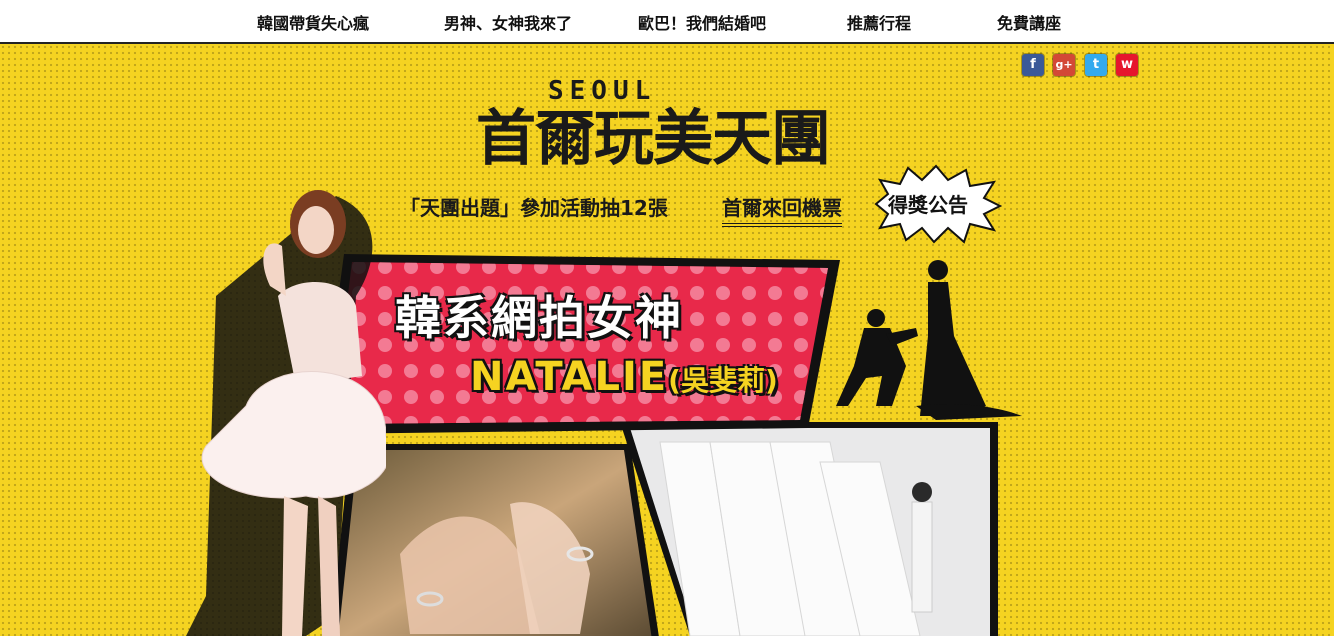 This screenshot has width=1334, height=636. What do you see at coordinates (929, 340) in the screenshot?
I see `proposal-silhouette` at bounding box center [929, 340].